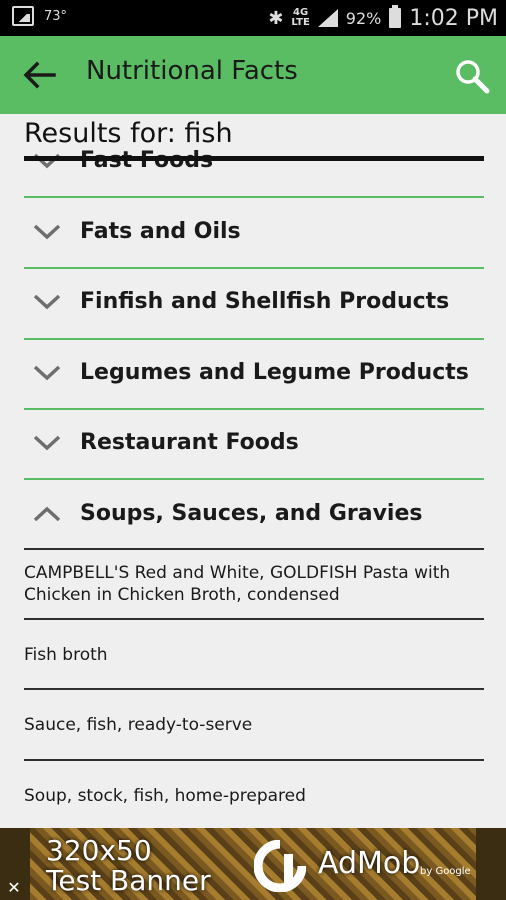 The height and width of the screenshot is (900, 506). I want to click on status-bar: 73° ✱ 4G LTE 92% 1:02 PM, so click(253, 18).